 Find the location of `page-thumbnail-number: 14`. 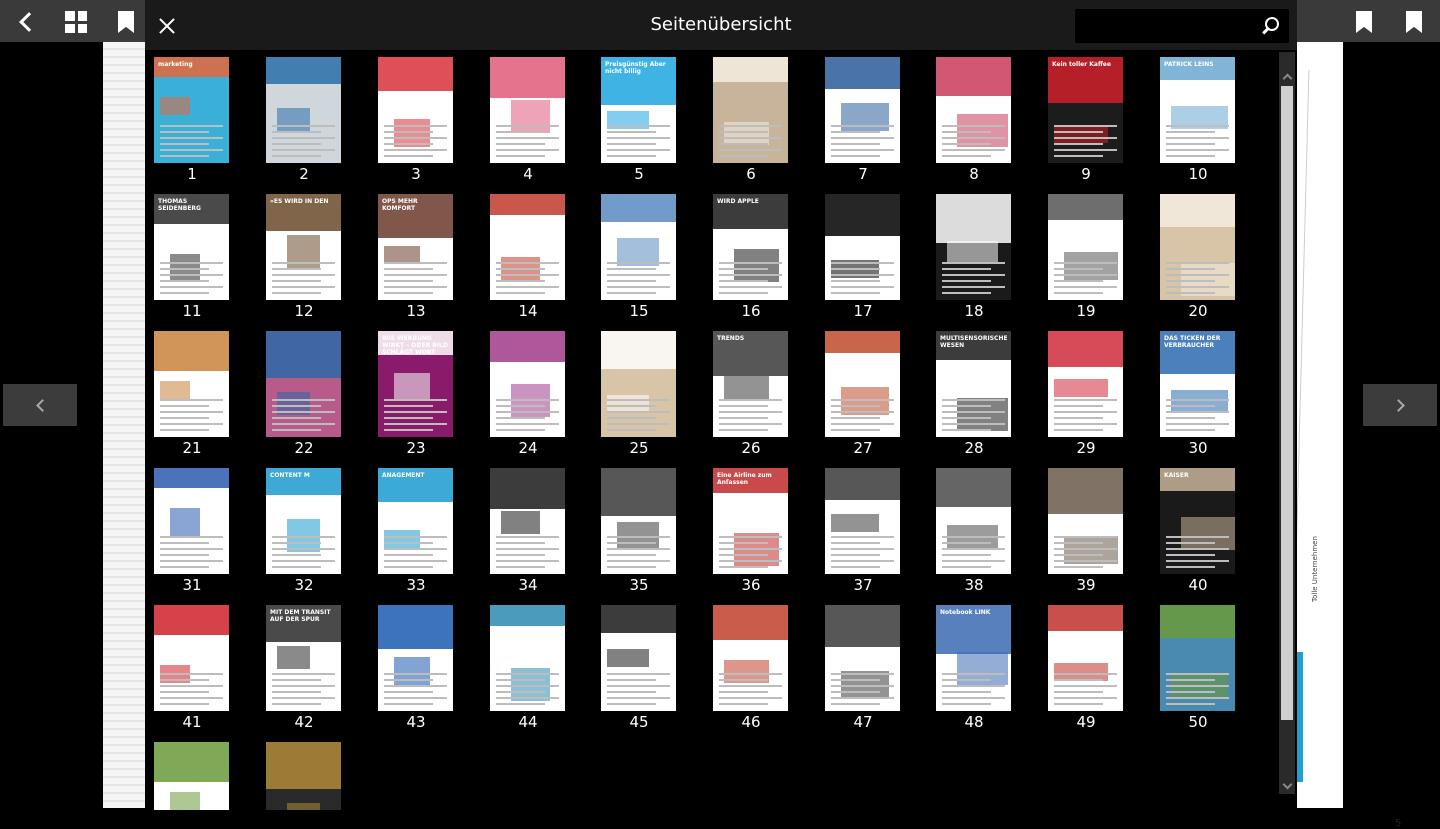

page-thumbnail-number: 14 is located at coordinates (528, 311).